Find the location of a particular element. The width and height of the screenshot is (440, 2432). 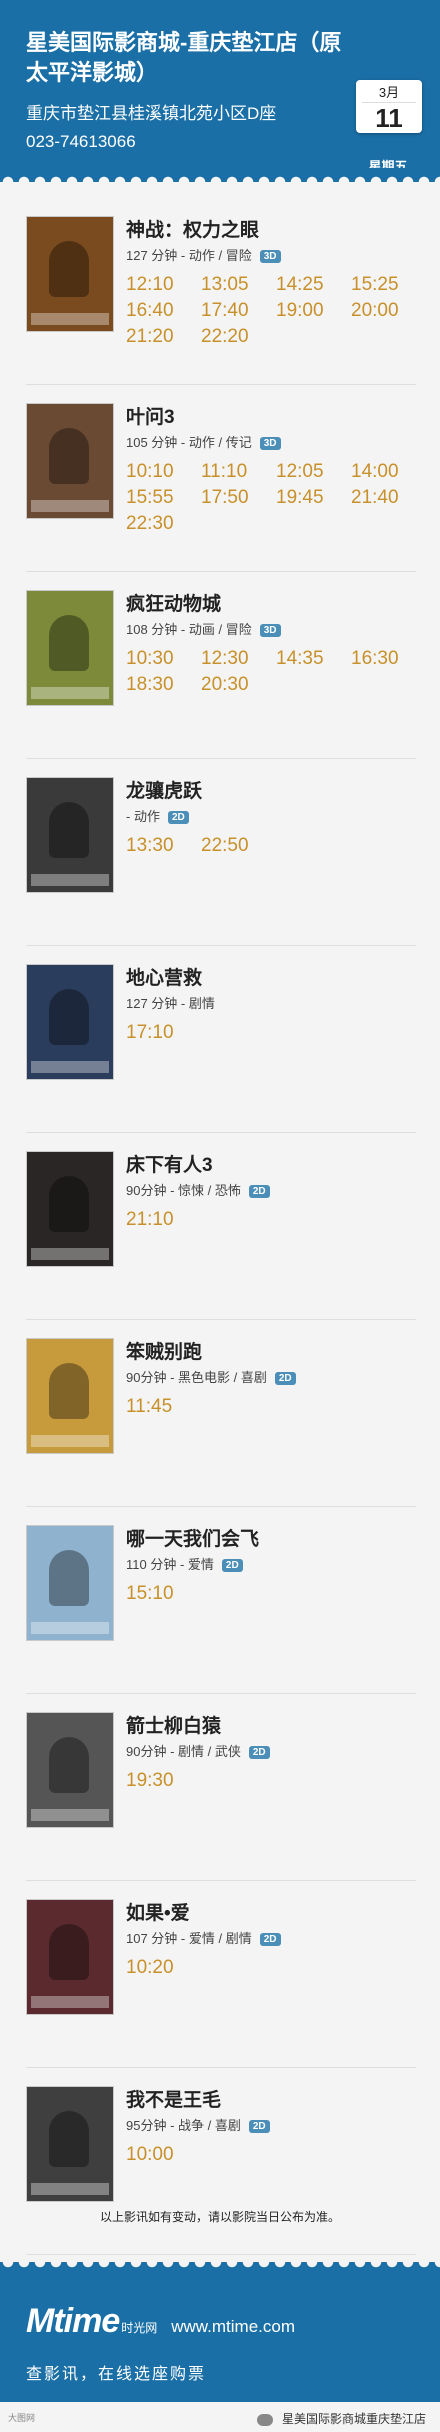

showtime: 22:50 is located at coordinates (238, 846).